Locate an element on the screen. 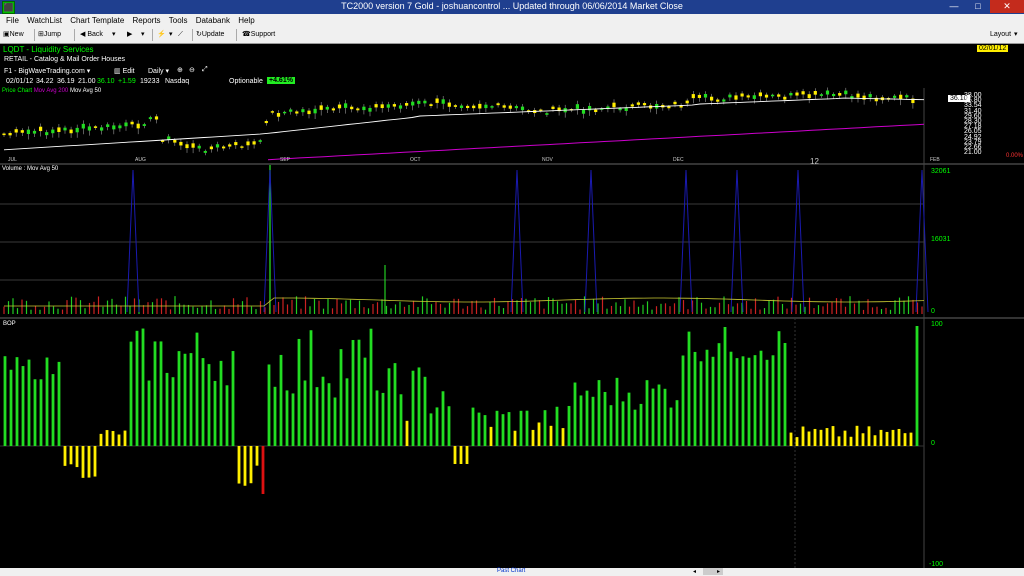  past-chart-link: Past Chart is located at coordinates (511, 571).